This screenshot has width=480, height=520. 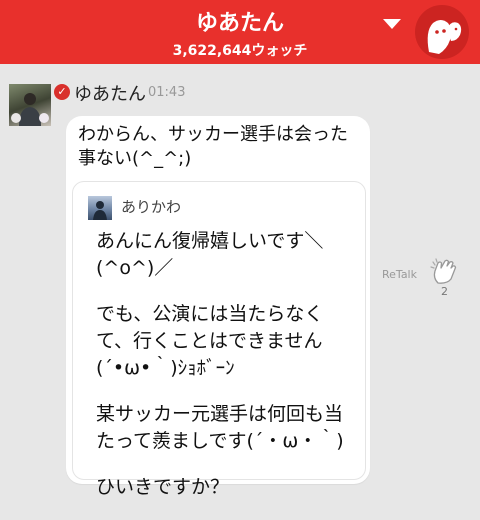 I want to click on quote-paragraph: 某サッカー元選手は何回も当たって羨ましです(´・ω・｀), so click(x=220, y=427).